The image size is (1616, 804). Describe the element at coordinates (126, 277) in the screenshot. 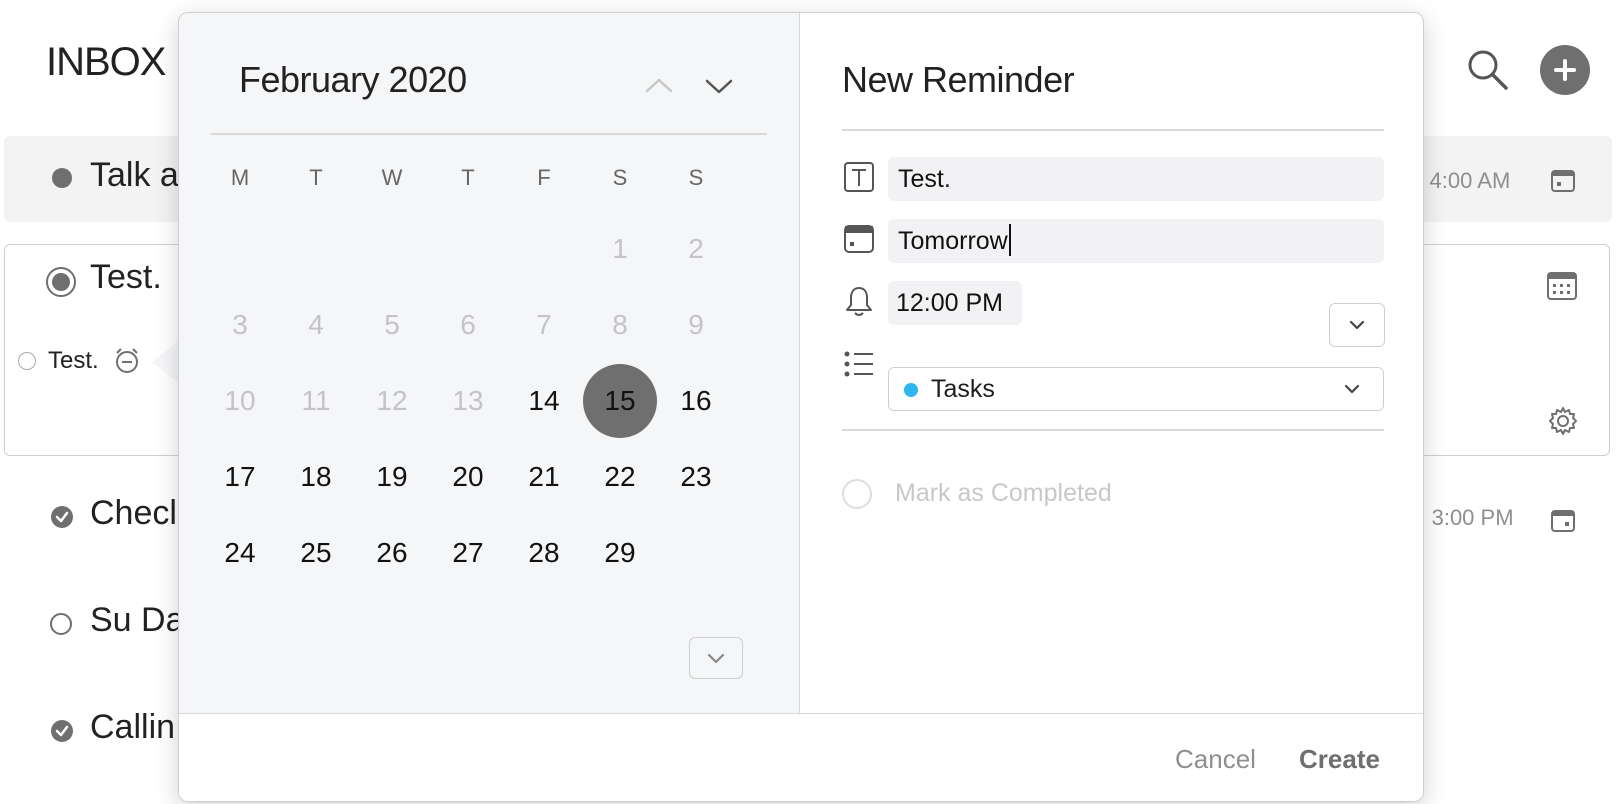

I see `reminder-title: Test.` at that location.